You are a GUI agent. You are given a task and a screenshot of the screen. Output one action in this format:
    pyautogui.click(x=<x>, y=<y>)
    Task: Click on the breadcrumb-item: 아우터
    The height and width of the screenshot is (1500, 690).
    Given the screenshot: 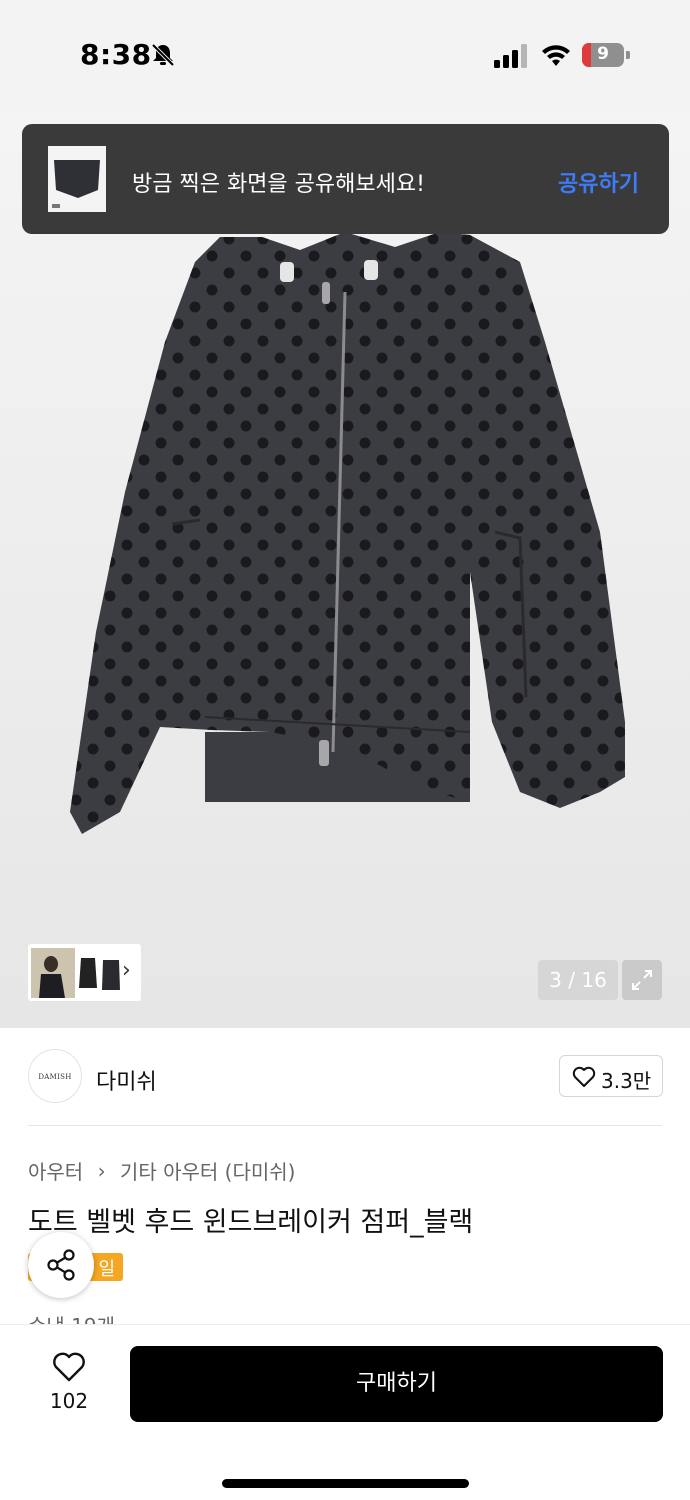 What is the action you would take?
    pyautogui.click(x=55, y=1172)
    